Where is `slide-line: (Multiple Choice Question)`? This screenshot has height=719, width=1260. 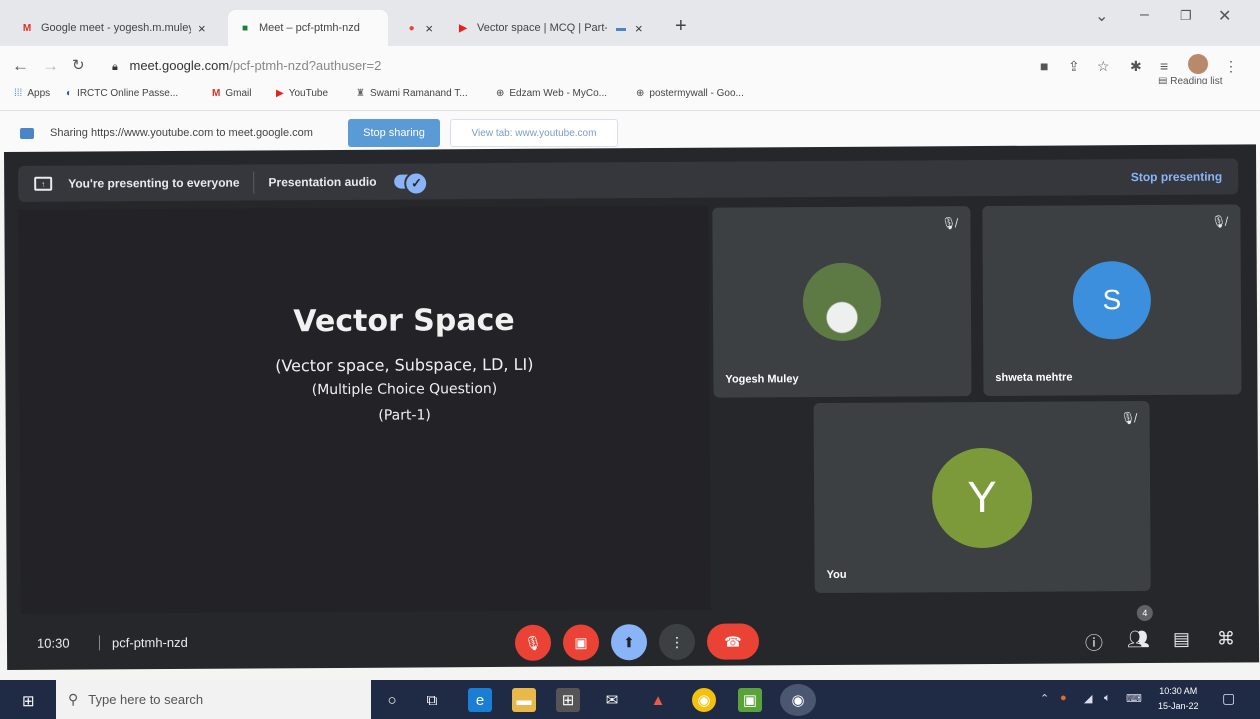
slide-line: (Multiple Choice Question) is located at coordinates (404, 389).